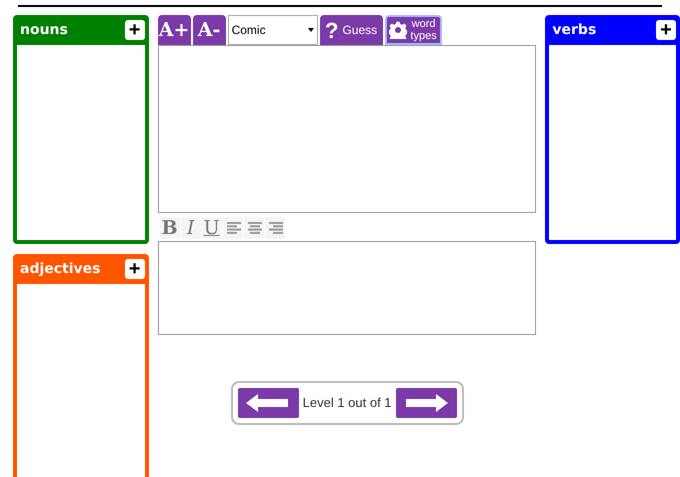 This screenshot has width=680, height=477. Describe the element at coordinates (274, 228) in the screenshot. I see `align-right-button` at that location.